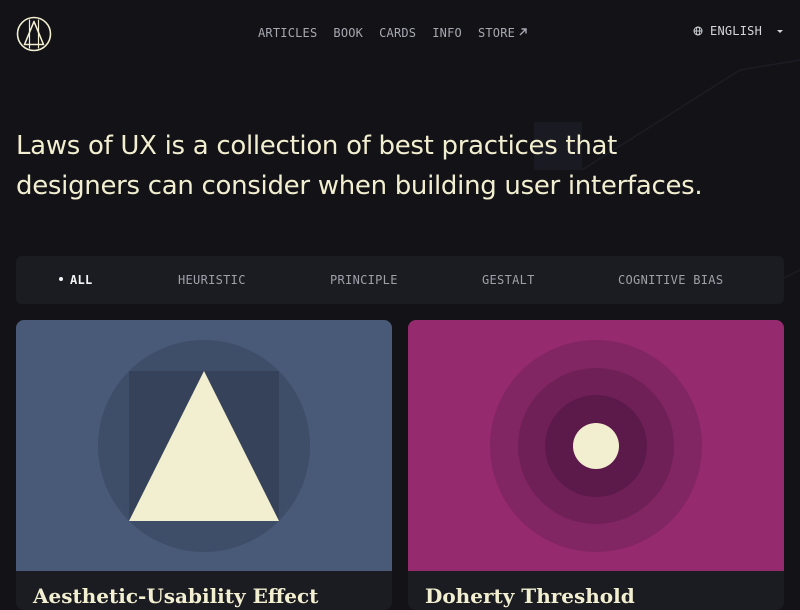 The image size is (800, 610). I want to click on nav-store: STORE, so click(503, 33).